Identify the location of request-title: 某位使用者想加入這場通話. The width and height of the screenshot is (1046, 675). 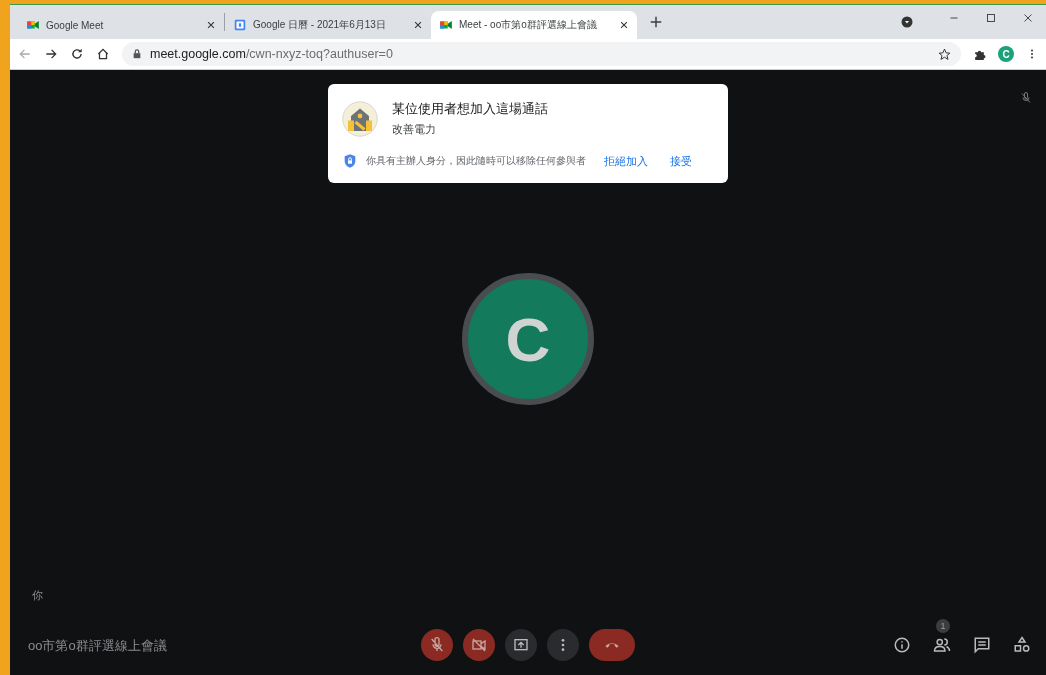
(470, 109).